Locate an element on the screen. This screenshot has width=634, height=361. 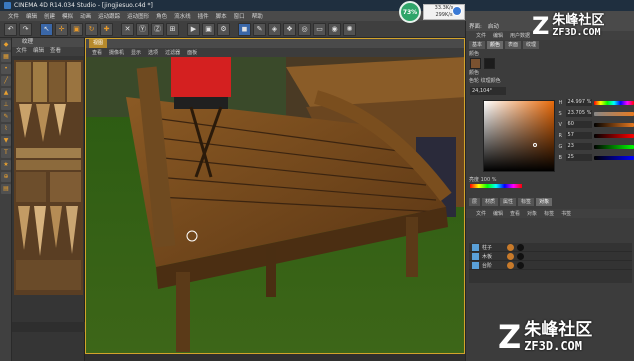
texture-menu-view: 查看 is located at coordinates (55, 51).